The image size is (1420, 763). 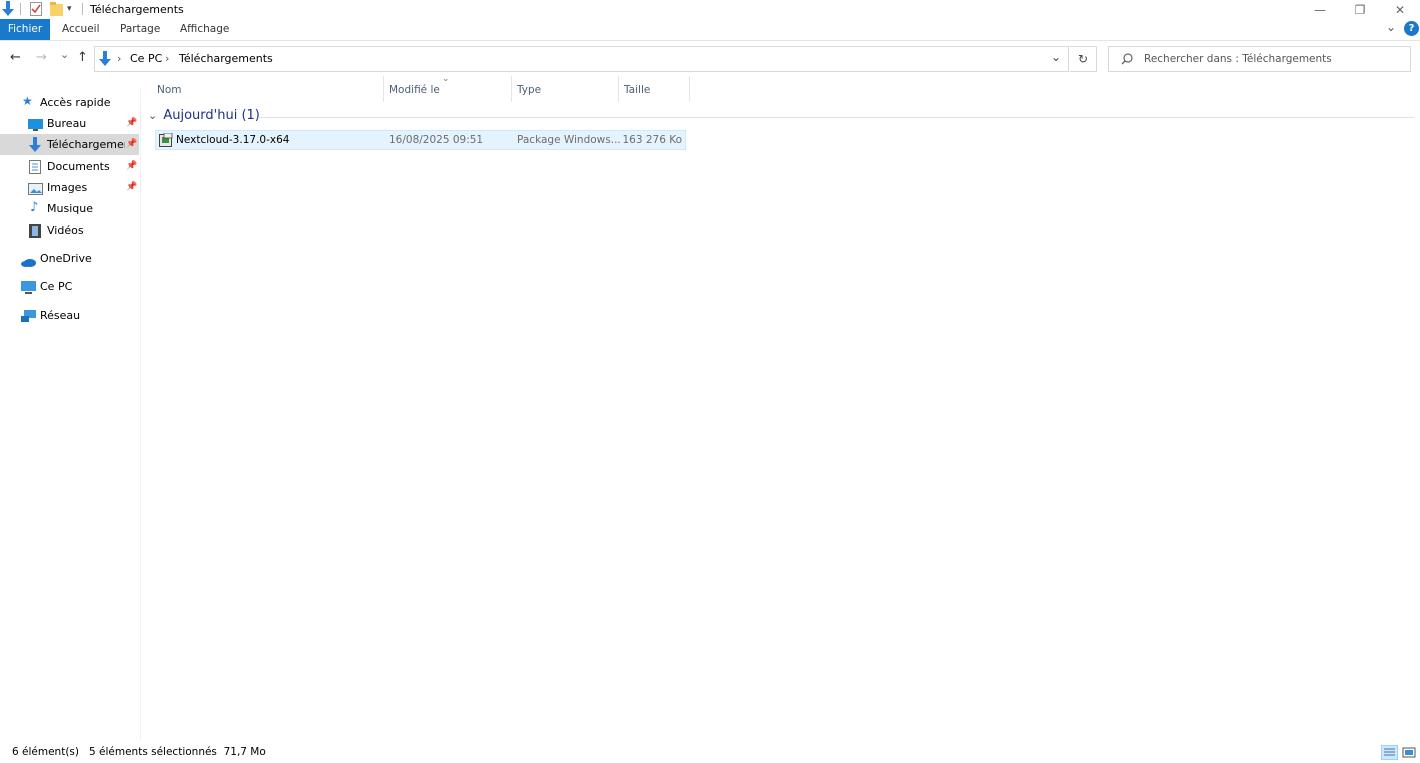 I want to click on group-label: Aujourd'hui (1), so click(x=211, y=115).